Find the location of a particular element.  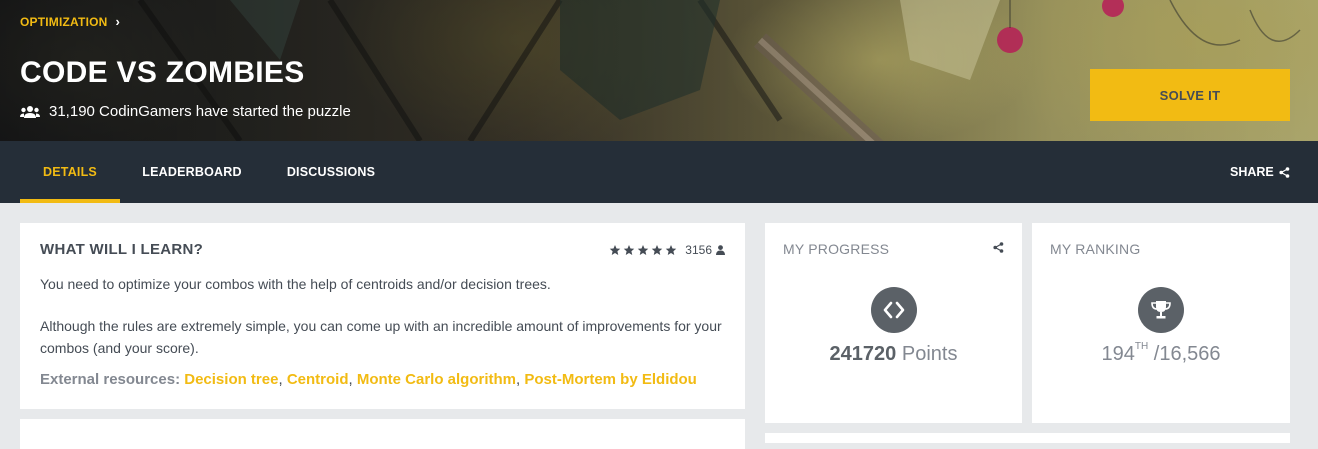

ranking-card: MY RANKING 194TH /16,566 is located at coordinates (1161, 323).